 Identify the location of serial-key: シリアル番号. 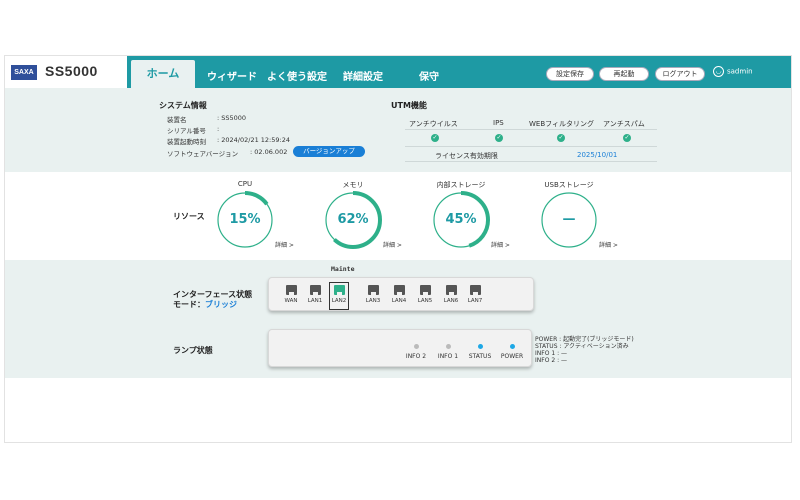
(186, 131).